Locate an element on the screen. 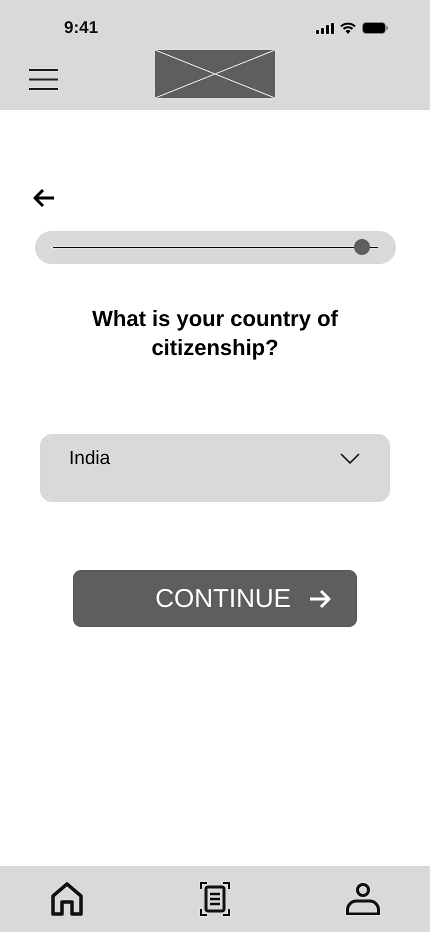 This screenshot has height=932, width=430. battery-icon is located at coordinates (375, 28).